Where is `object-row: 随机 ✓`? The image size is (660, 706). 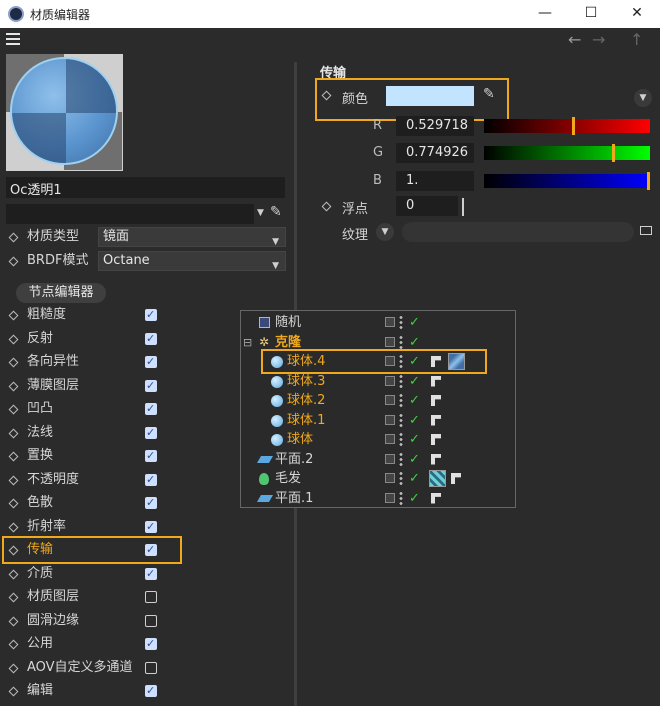
object-row: 随机 ✓ is located at coordinates (378, 322).